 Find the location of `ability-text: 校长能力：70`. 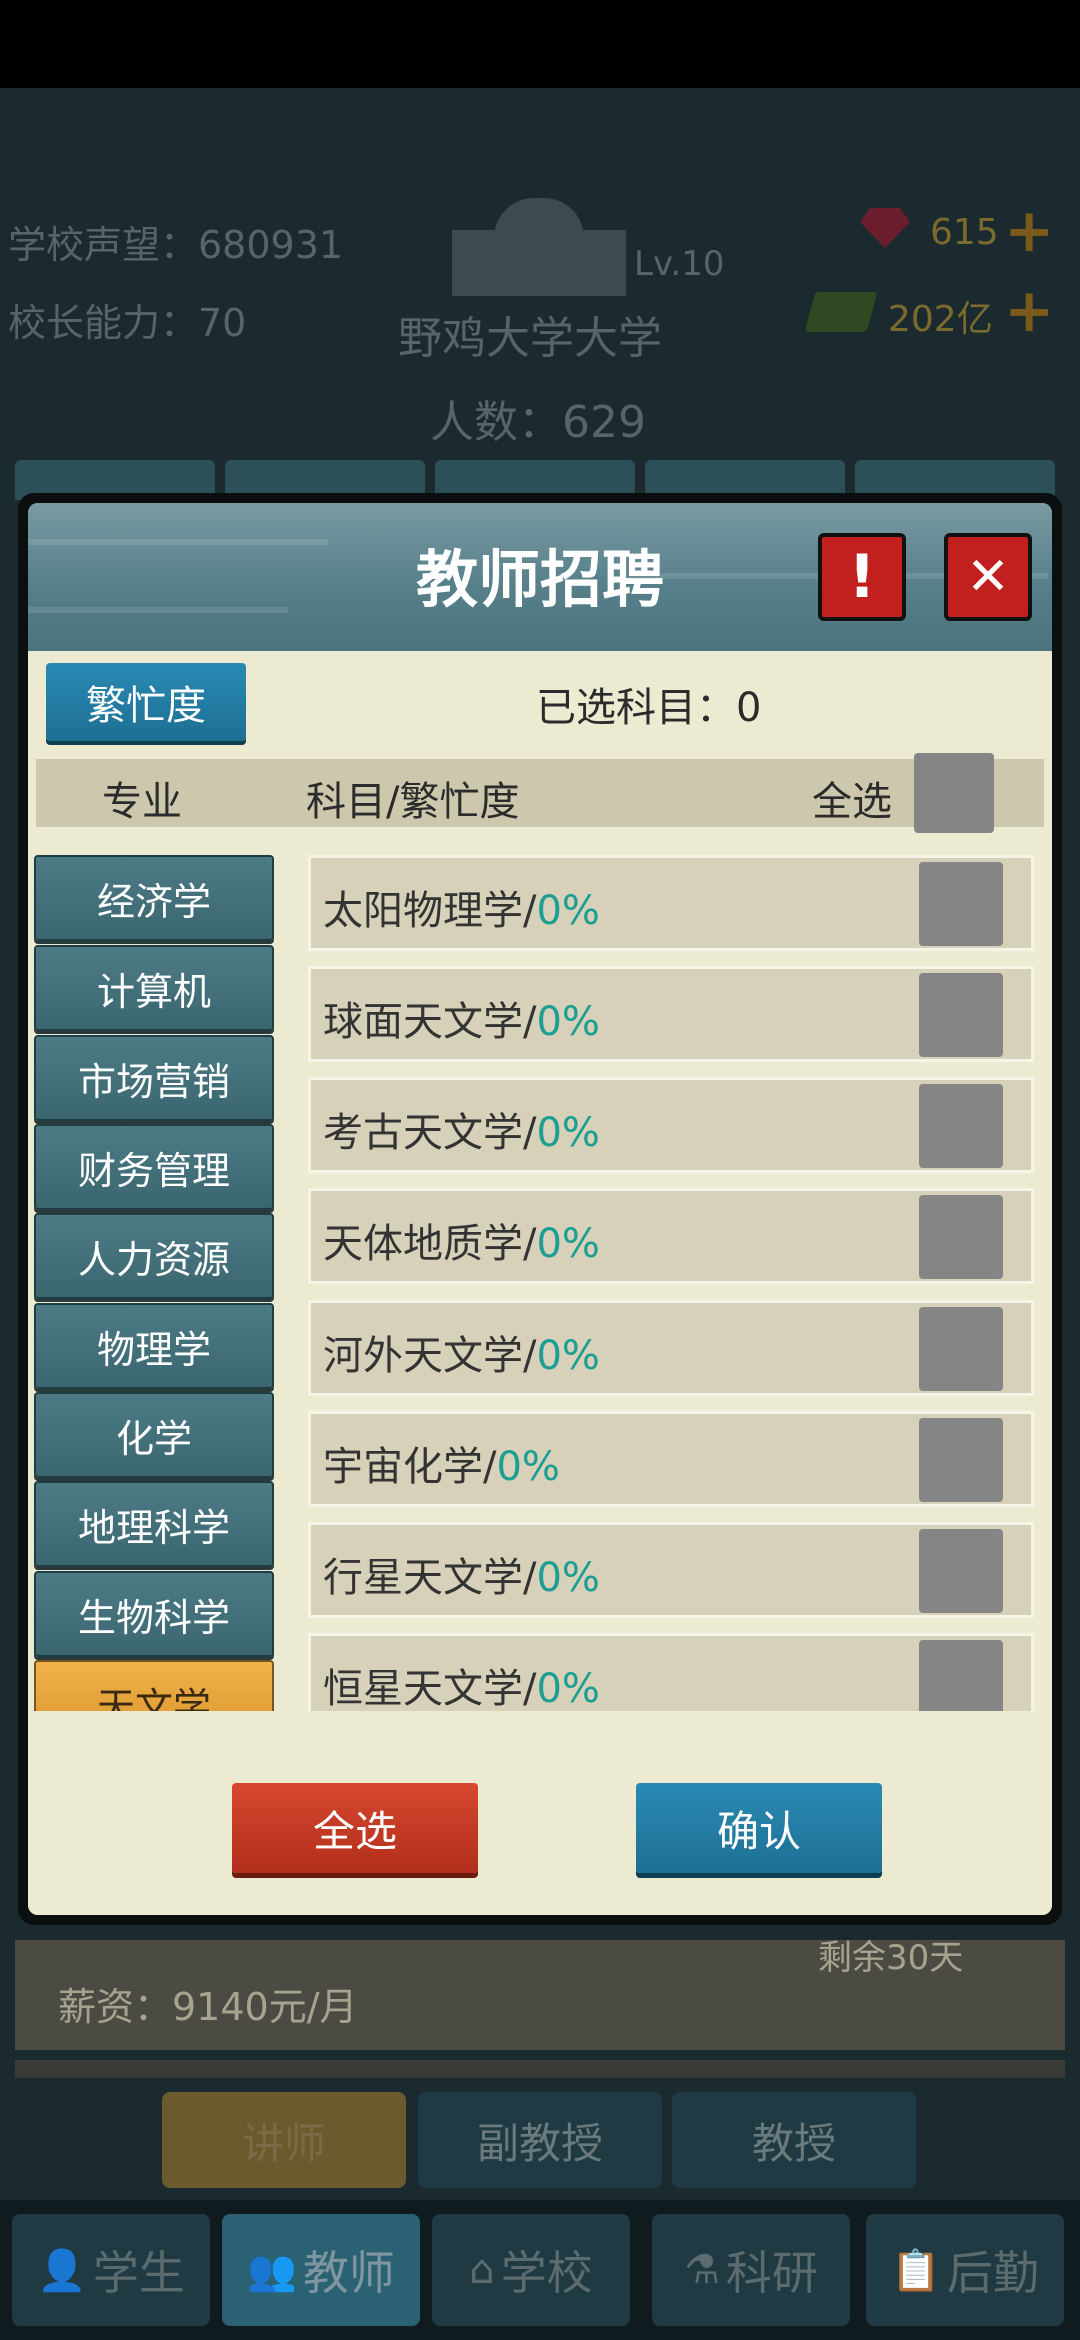

ability-text: 校长能力：70 is located at coordinates (127, 323).